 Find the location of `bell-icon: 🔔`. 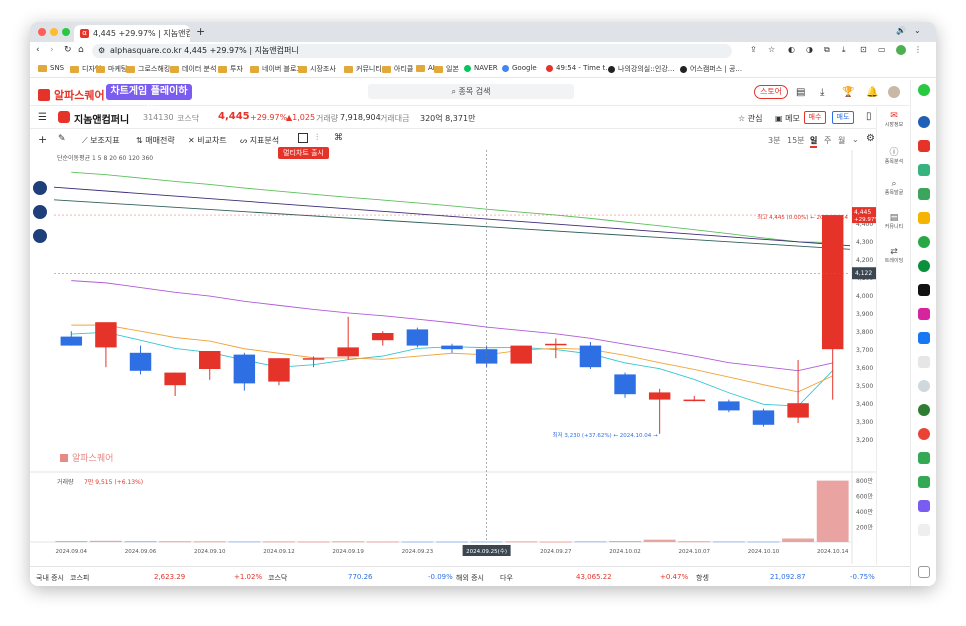

bell-icon: 🔔 is located at coordinates (872, 92).